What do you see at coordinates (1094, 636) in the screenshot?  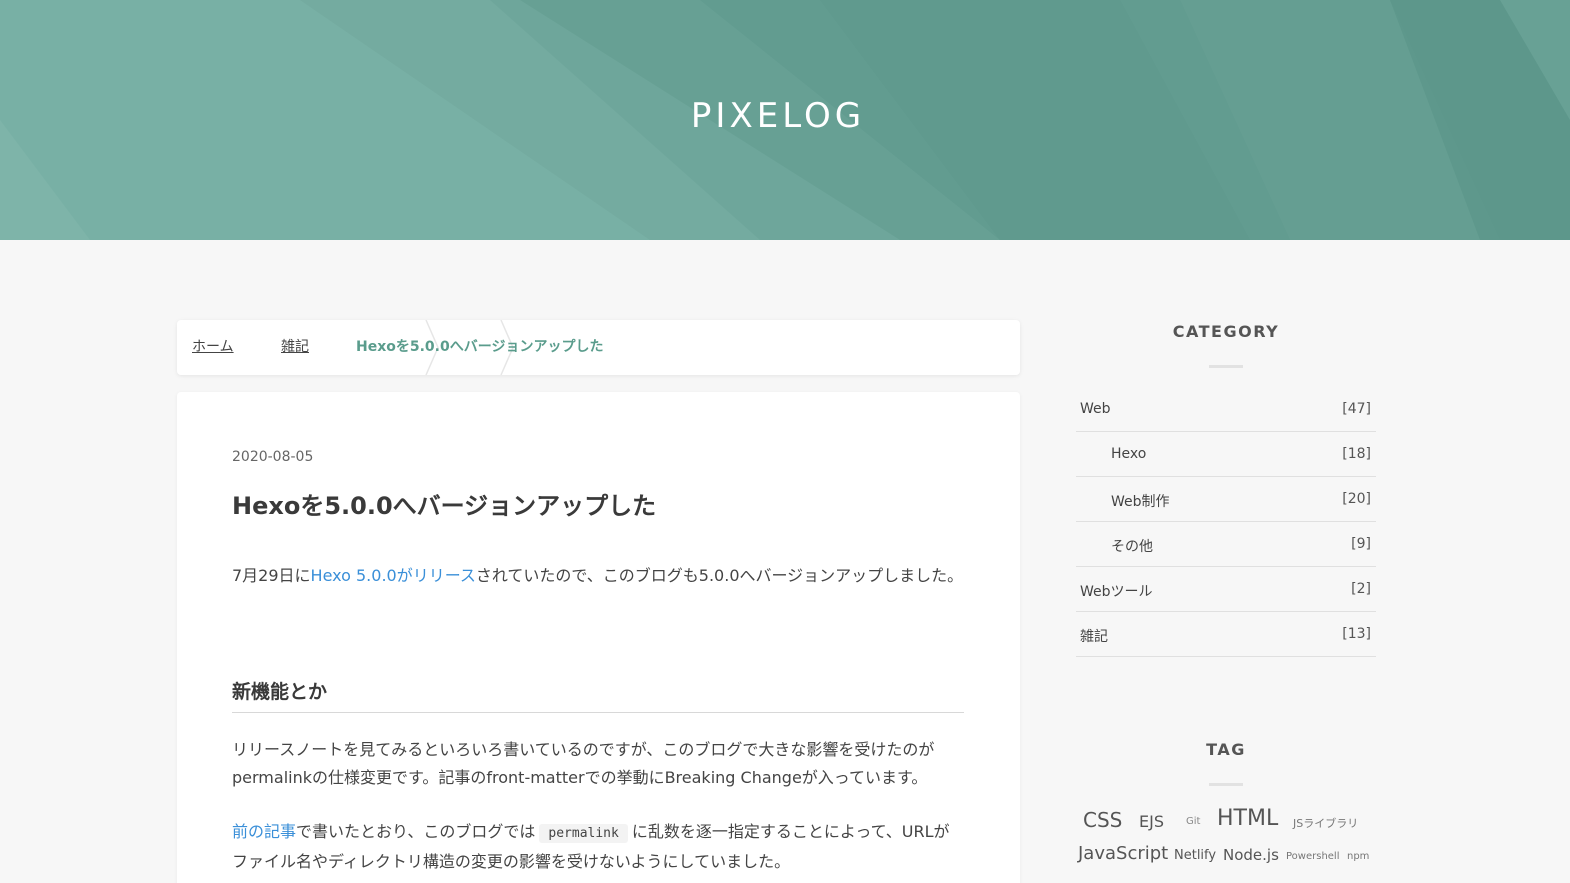 I see `category-name: 雑記` at bounding box center [1094, 636].